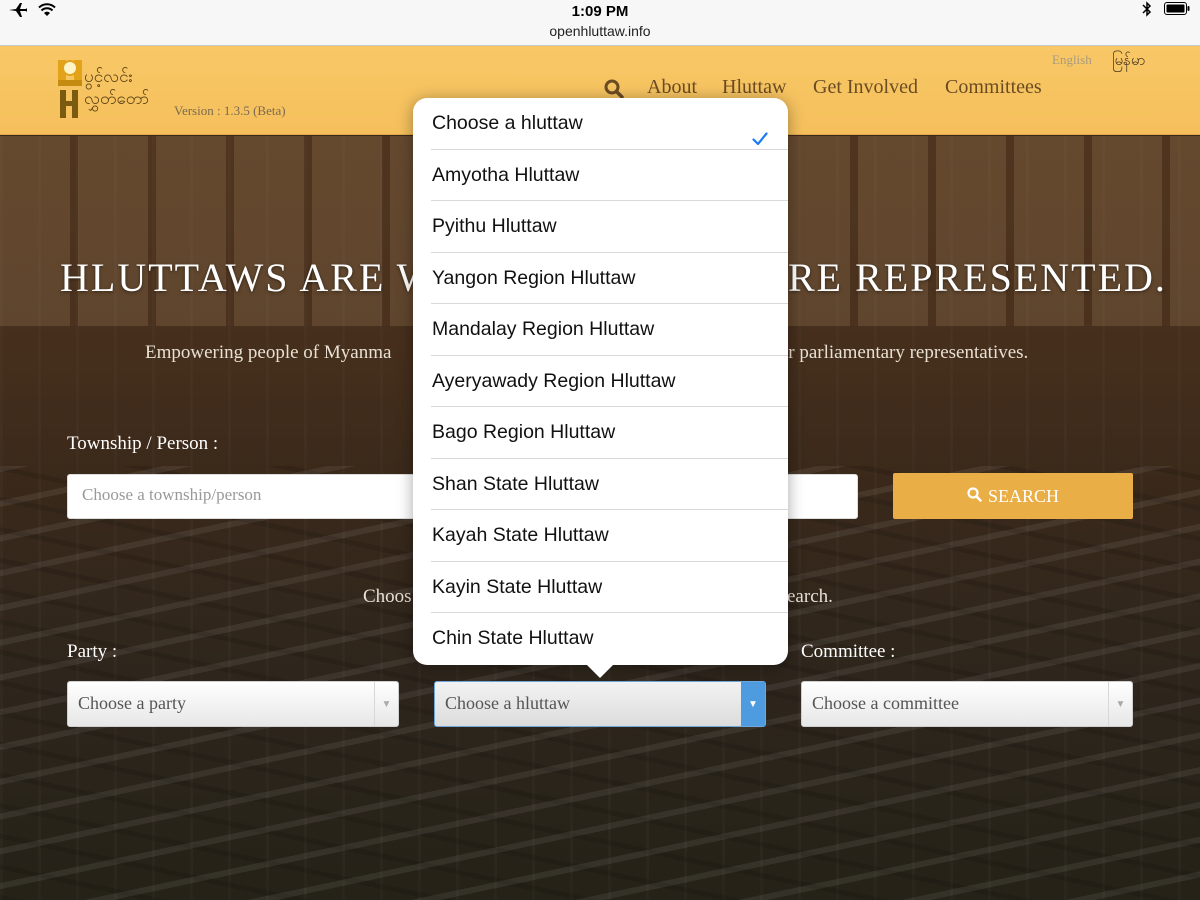 The image size is (1200, 900). What do you see at coordinates (906, 352) in the screenshot?
I see `tagline-right: ir parliamentary representatives.` at bounding box center [906, 352].